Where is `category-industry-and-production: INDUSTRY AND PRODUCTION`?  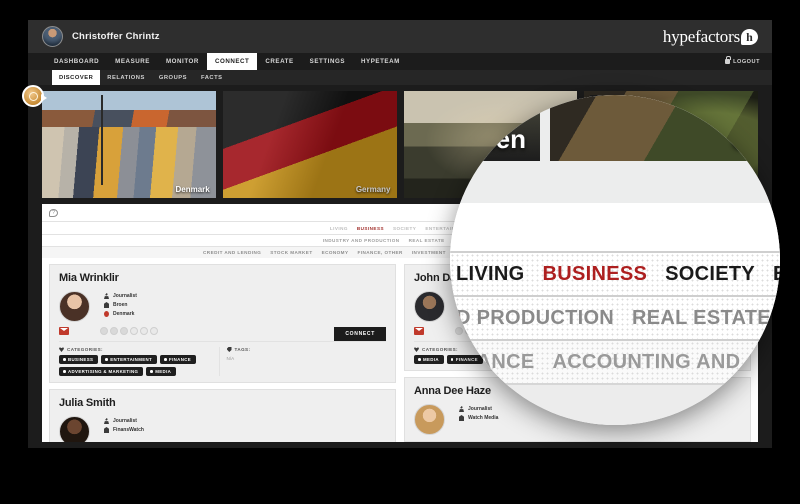
category-industry-and-production: INDUSTRY AND PRODUCTION is located at coordinates (361, 240).